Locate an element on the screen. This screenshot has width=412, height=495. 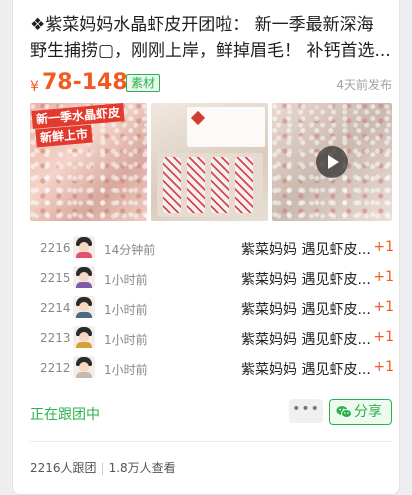
order-row: 2212 1小时前 紫菜妈妈 遇见虾皮... +1 is located at coordinates (212, 368).